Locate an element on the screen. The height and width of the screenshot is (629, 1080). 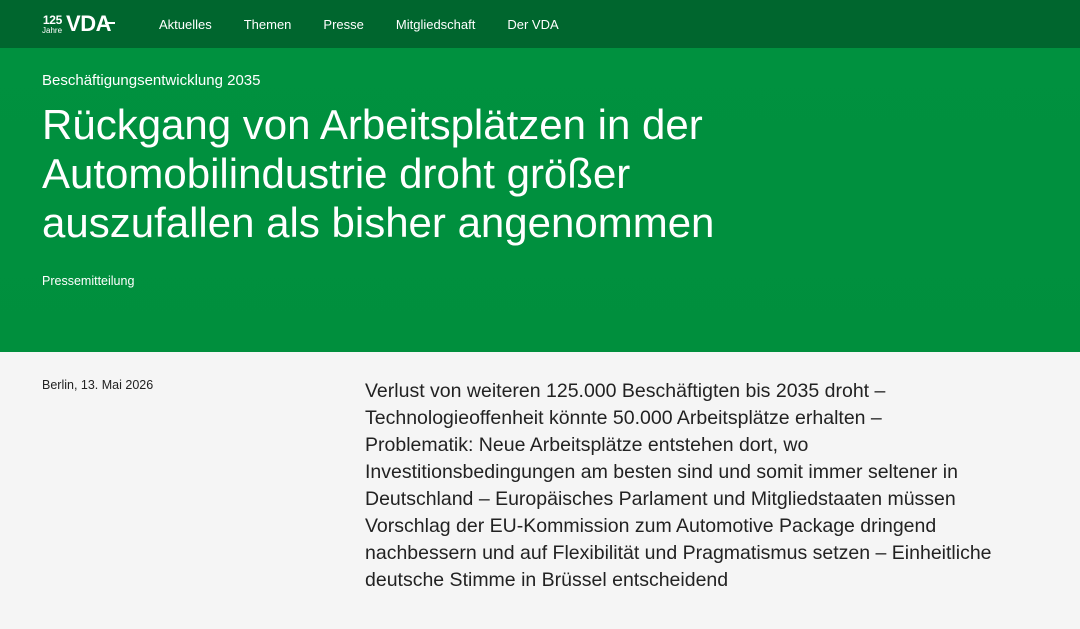
anniversary-word: Jahre is located at coordinates (52, 30).